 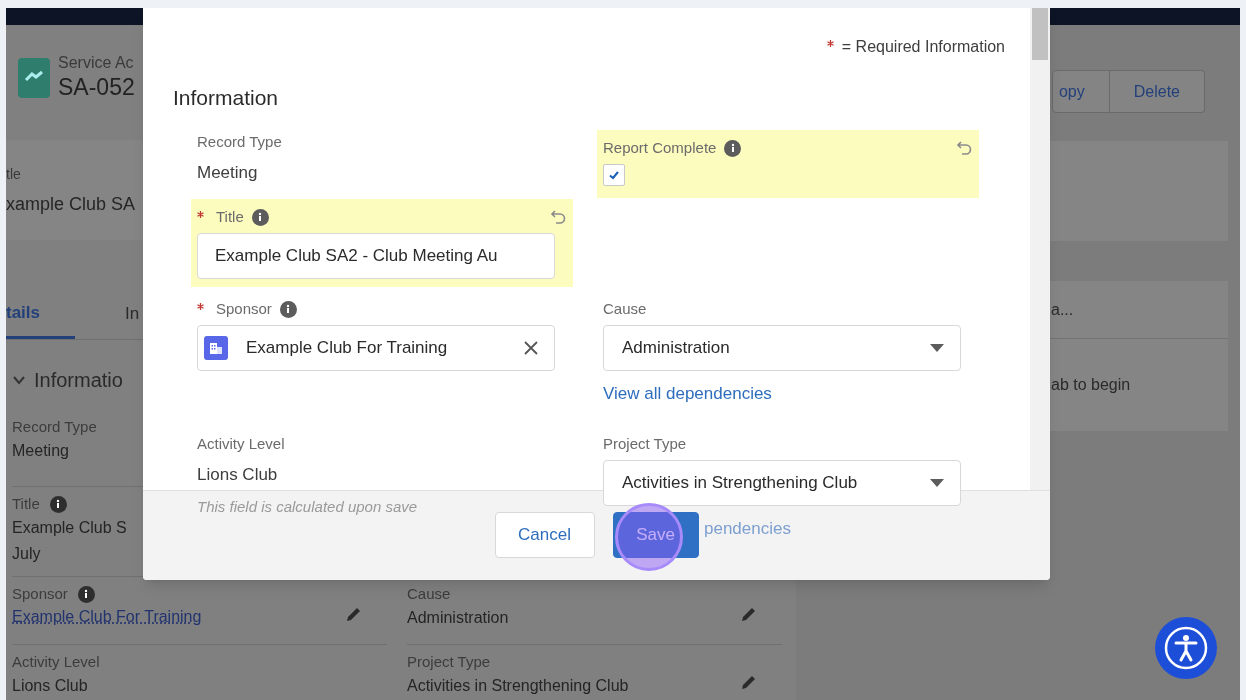 I want to click on checkbox, so click(x=614, y=175).